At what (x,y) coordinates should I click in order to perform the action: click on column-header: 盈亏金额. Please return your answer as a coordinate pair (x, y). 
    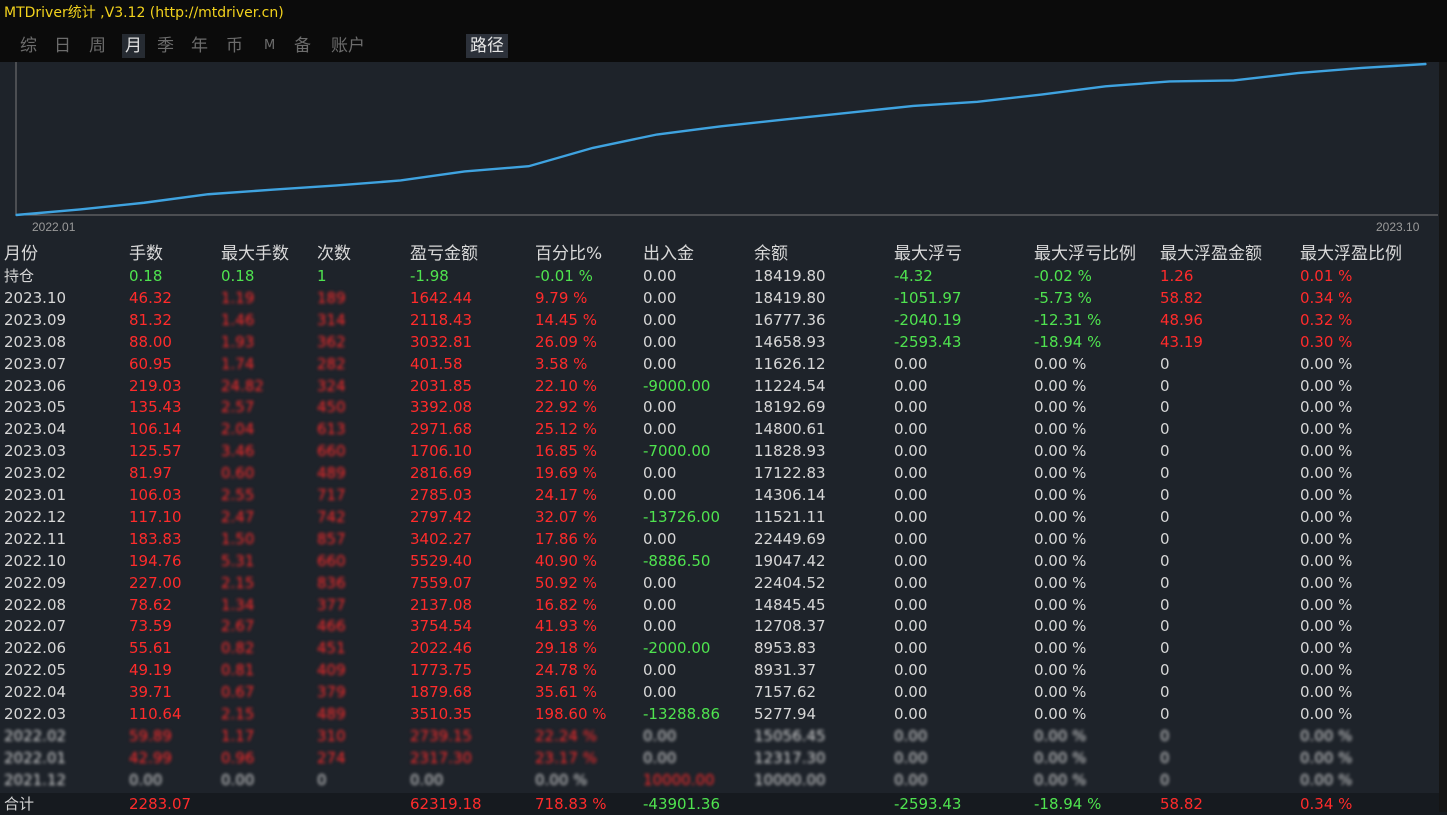
    Looking at the image, I should click on (444, 254).